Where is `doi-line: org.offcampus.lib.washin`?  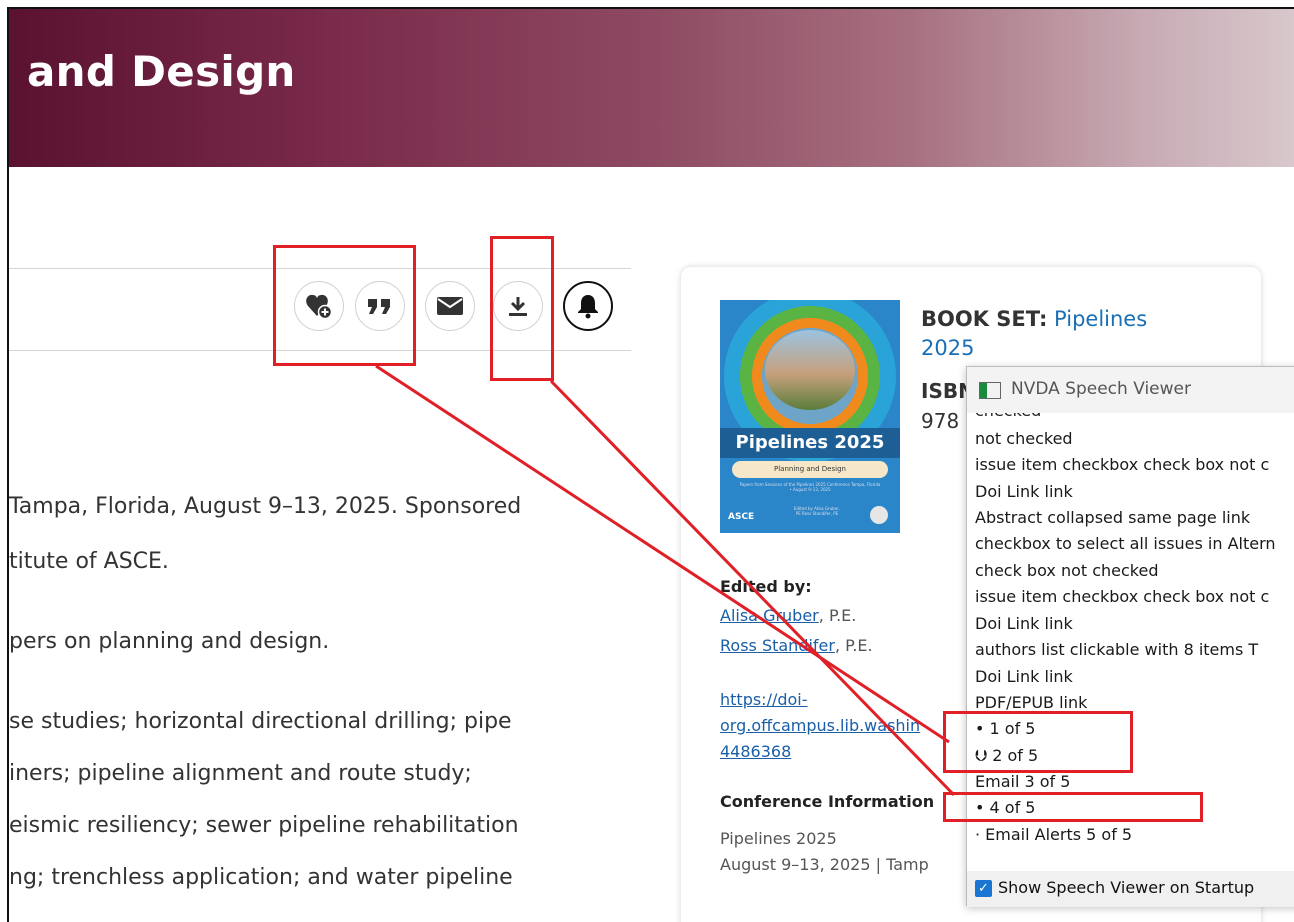
doi-line: org.offcampus.lib.washin is located at coordinates (820, 725).